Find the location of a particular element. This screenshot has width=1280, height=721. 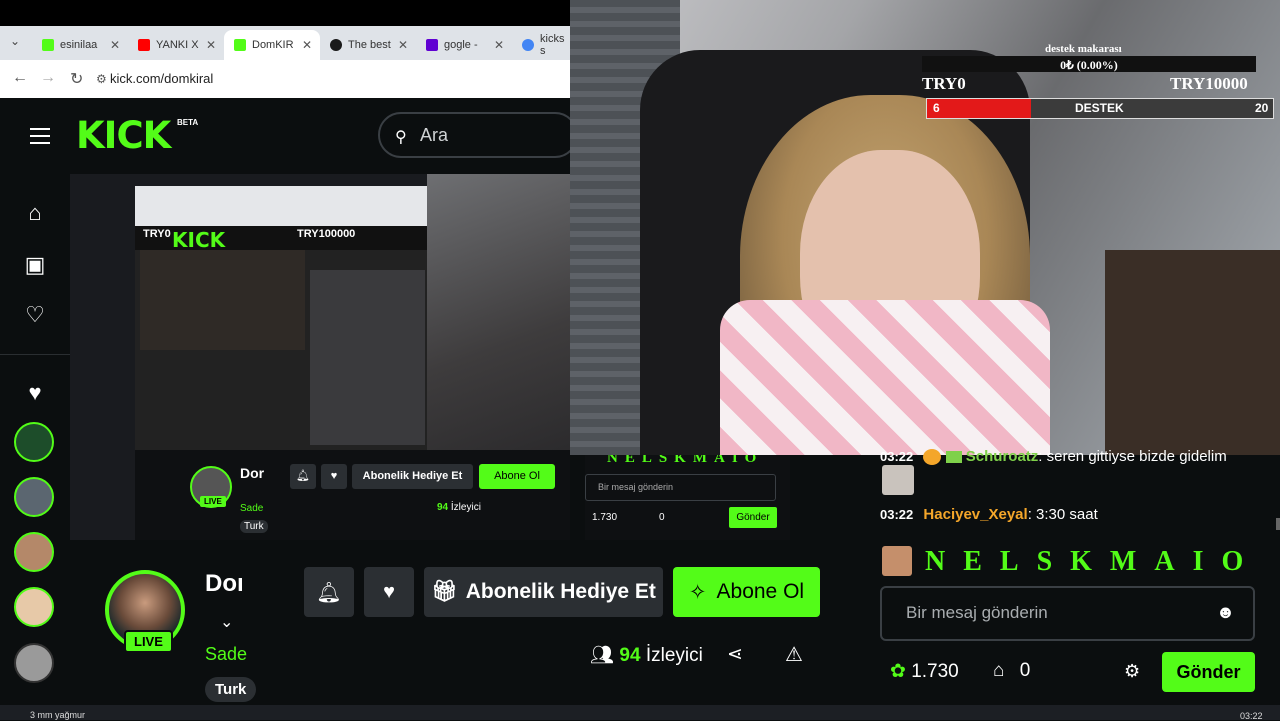

back-icon: ← is located at coordinates (20, 78).